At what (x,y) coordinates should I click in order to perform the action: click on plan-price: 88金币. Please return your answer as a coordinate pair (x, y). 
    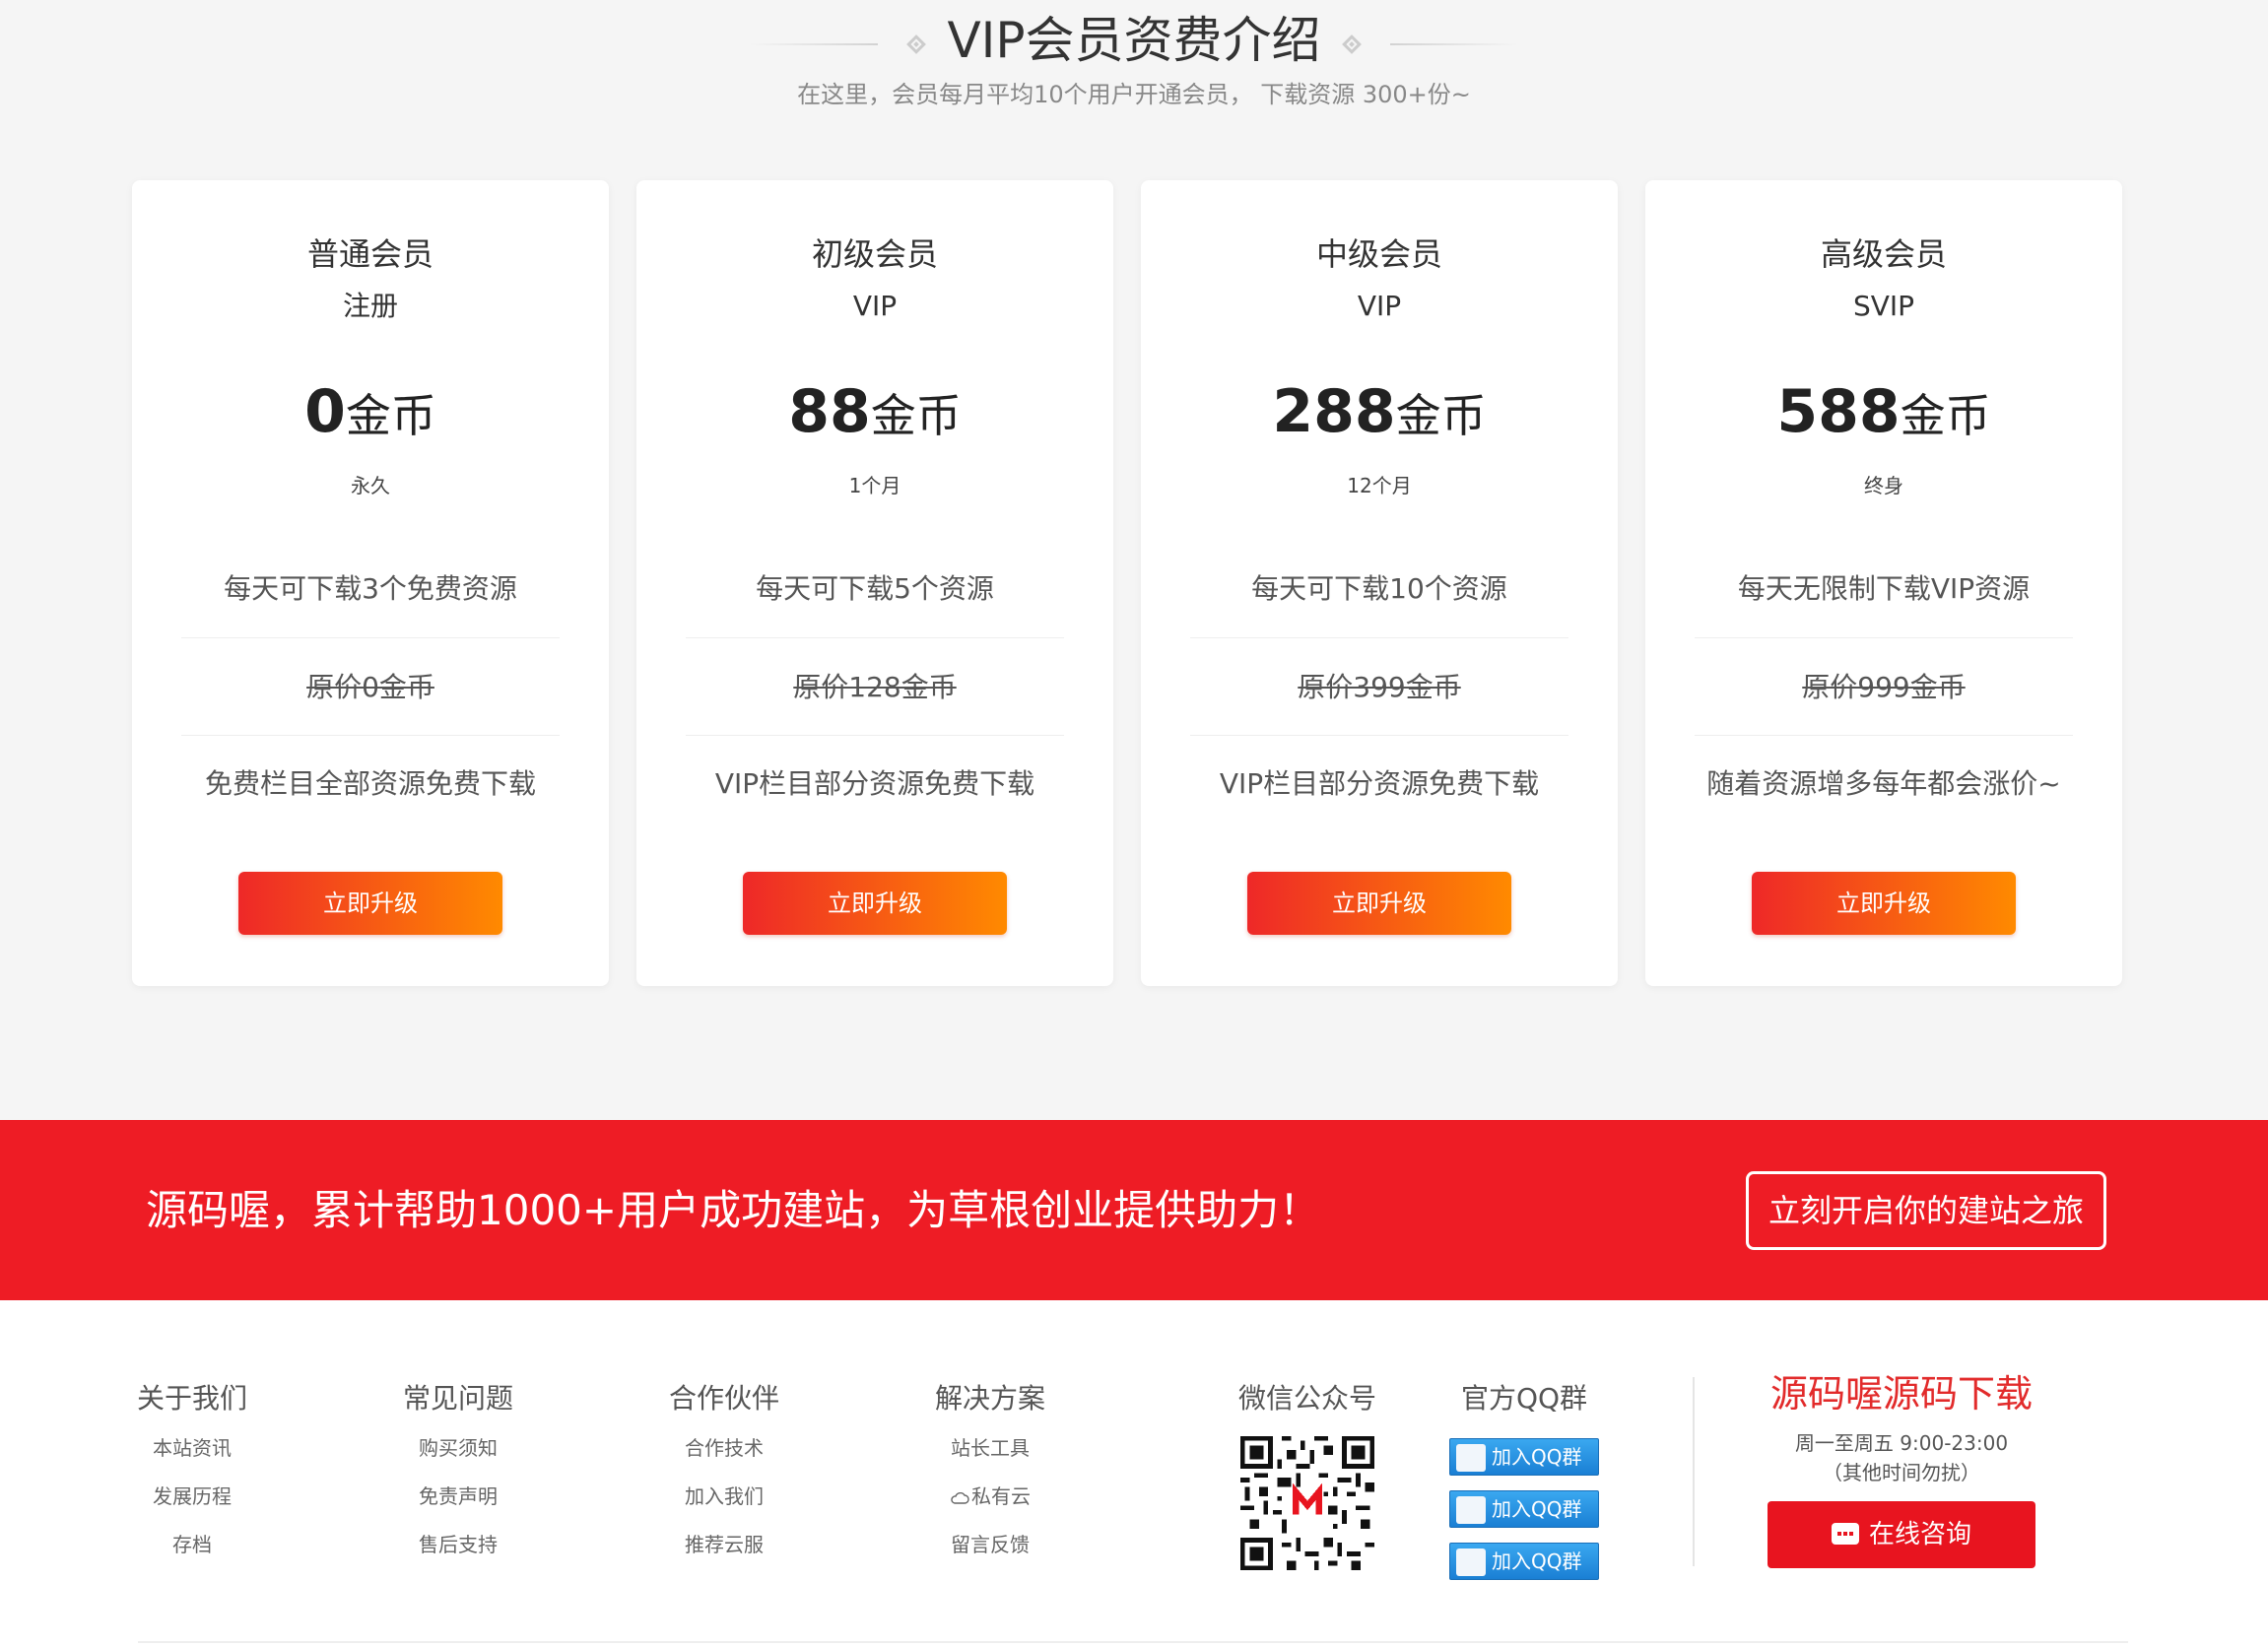
    Looking at the image, I should click on (874, 419).